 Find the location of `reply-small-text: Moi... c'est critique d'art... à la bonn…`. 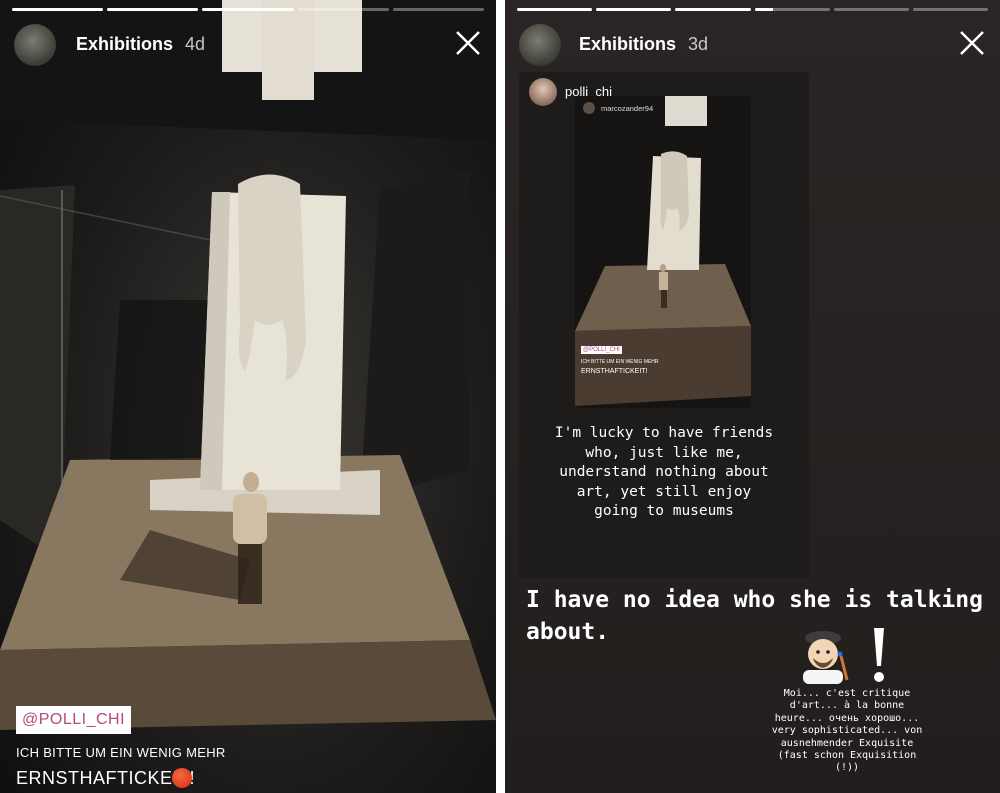

reply-small-text: Moi... c'est critique d'art... à la bonn… is located at coordinates (847, 731).